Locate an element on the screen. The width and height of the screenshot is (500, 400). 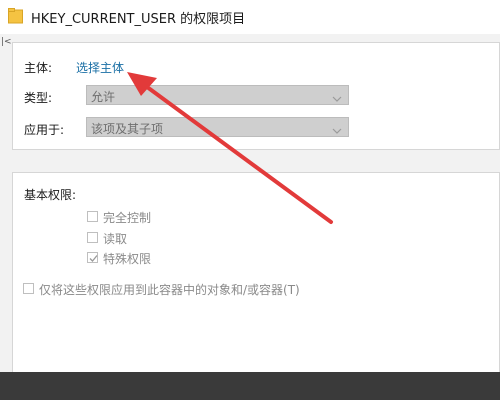
applies-to-select-value: 该项及其子项 is located at coordinates (127, 129).